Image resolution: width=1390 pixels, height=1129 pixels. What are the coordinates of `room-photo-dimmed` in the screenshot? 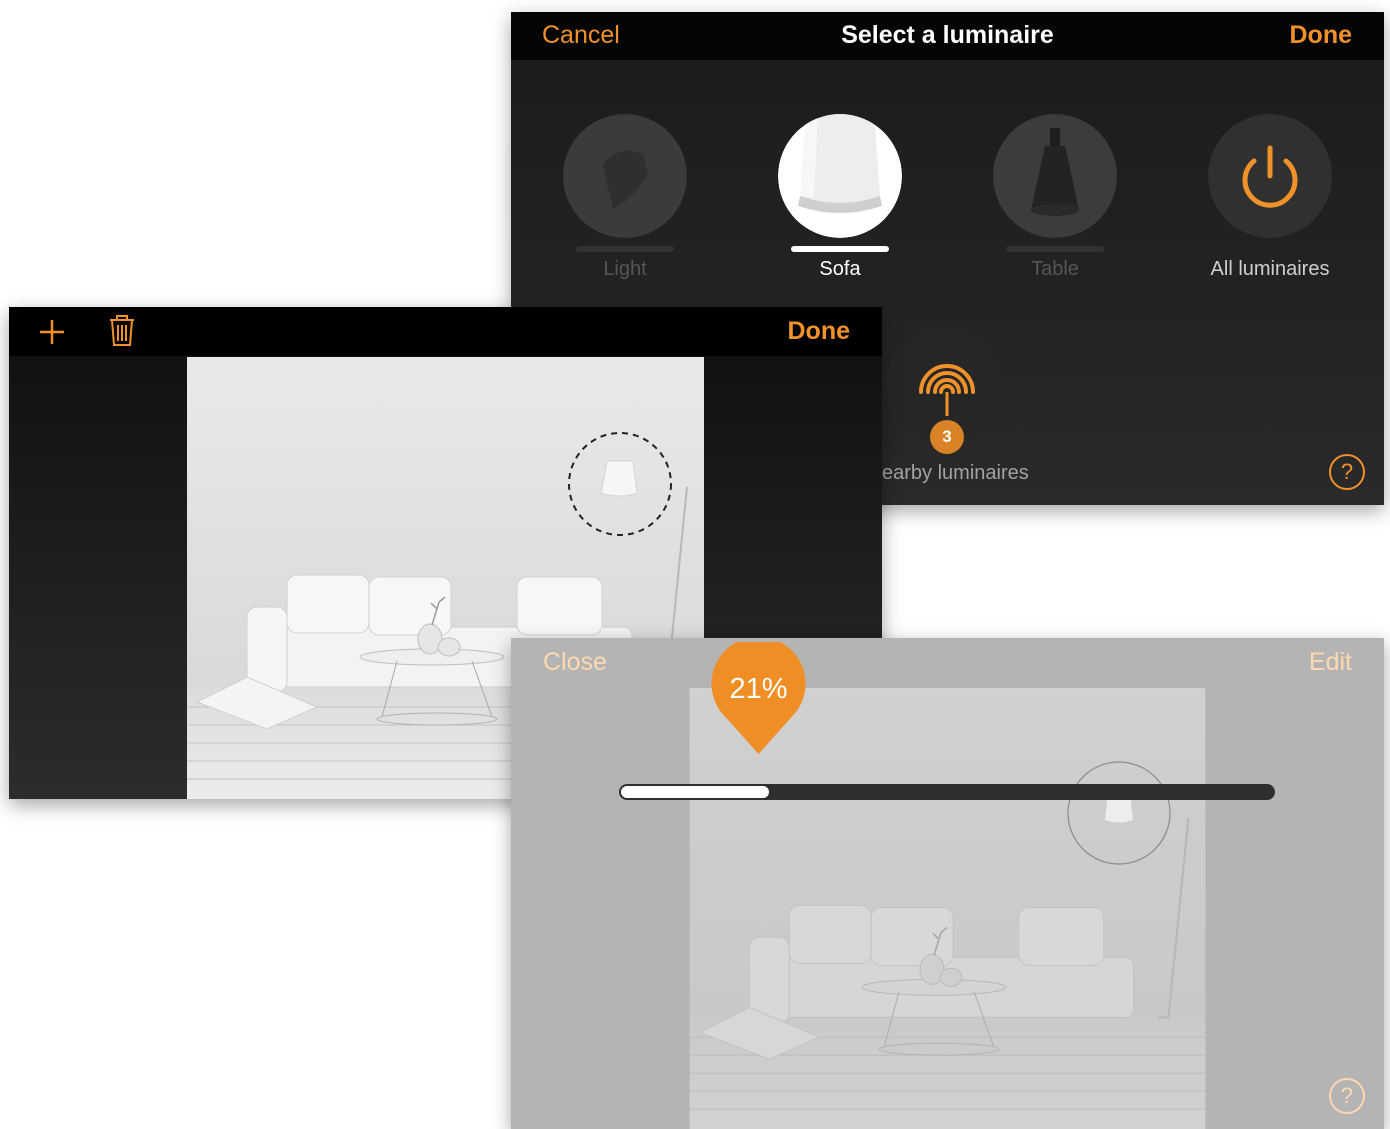 It's located at (947, 908).